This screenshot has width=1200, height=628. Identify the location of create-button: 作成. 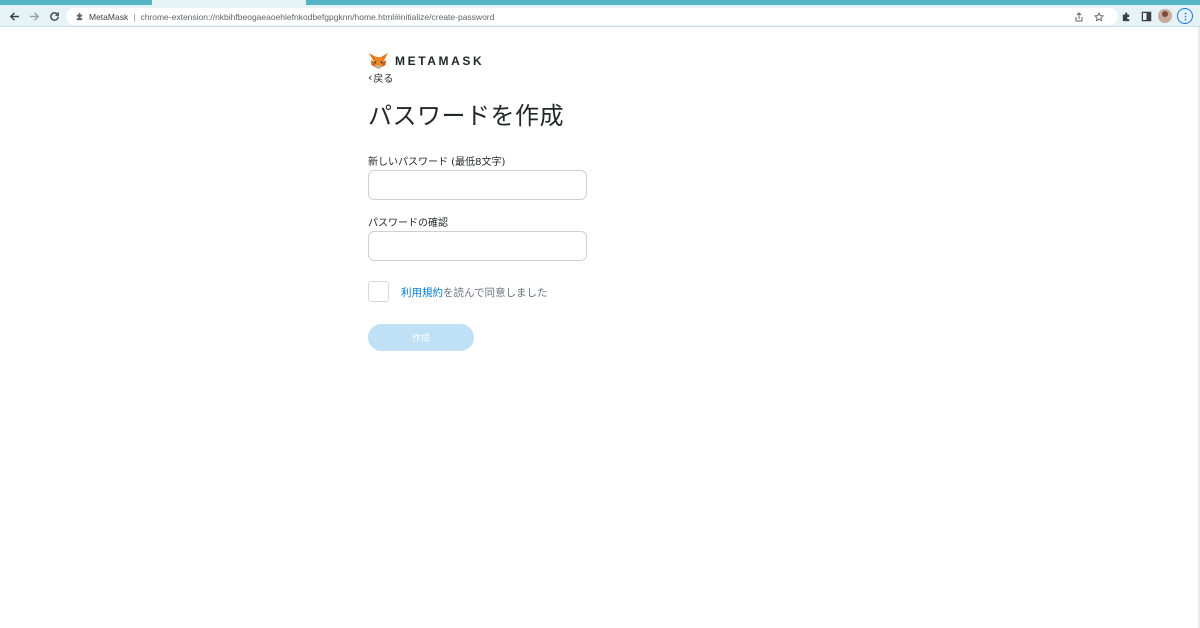
(421, 337).